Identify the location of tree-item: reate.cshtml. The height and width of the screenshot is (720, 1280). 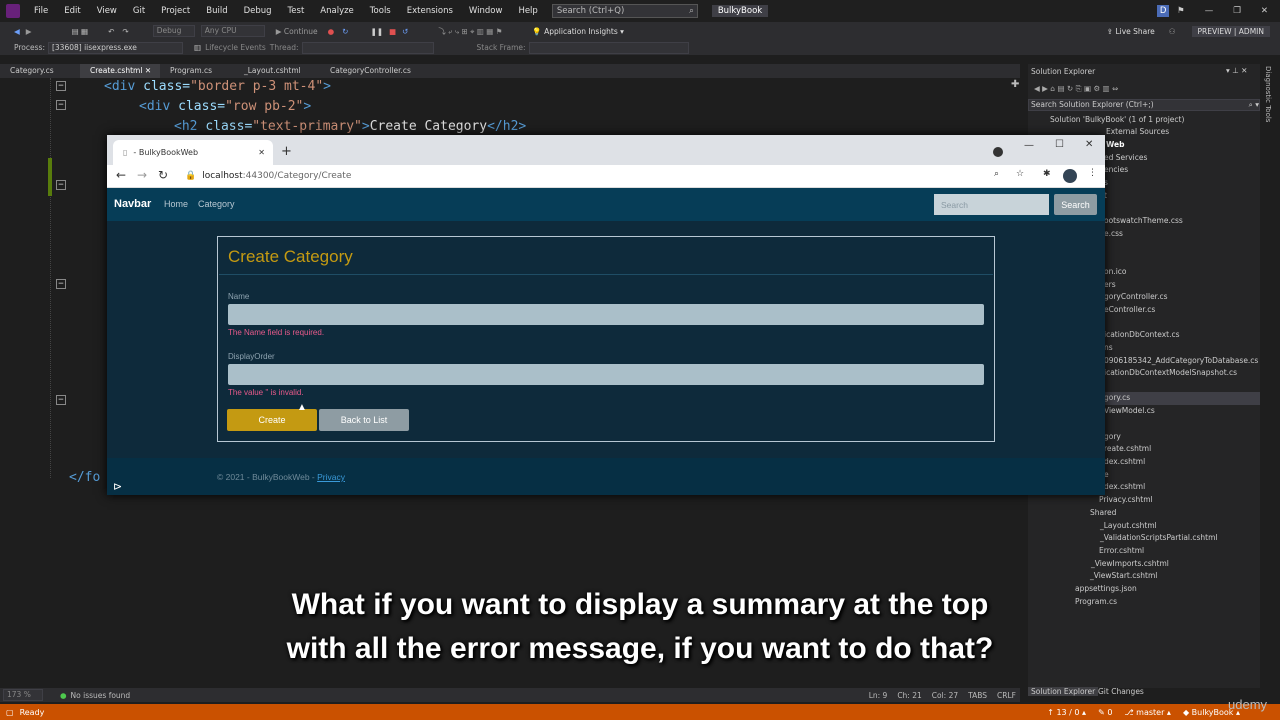
(1127, 448).